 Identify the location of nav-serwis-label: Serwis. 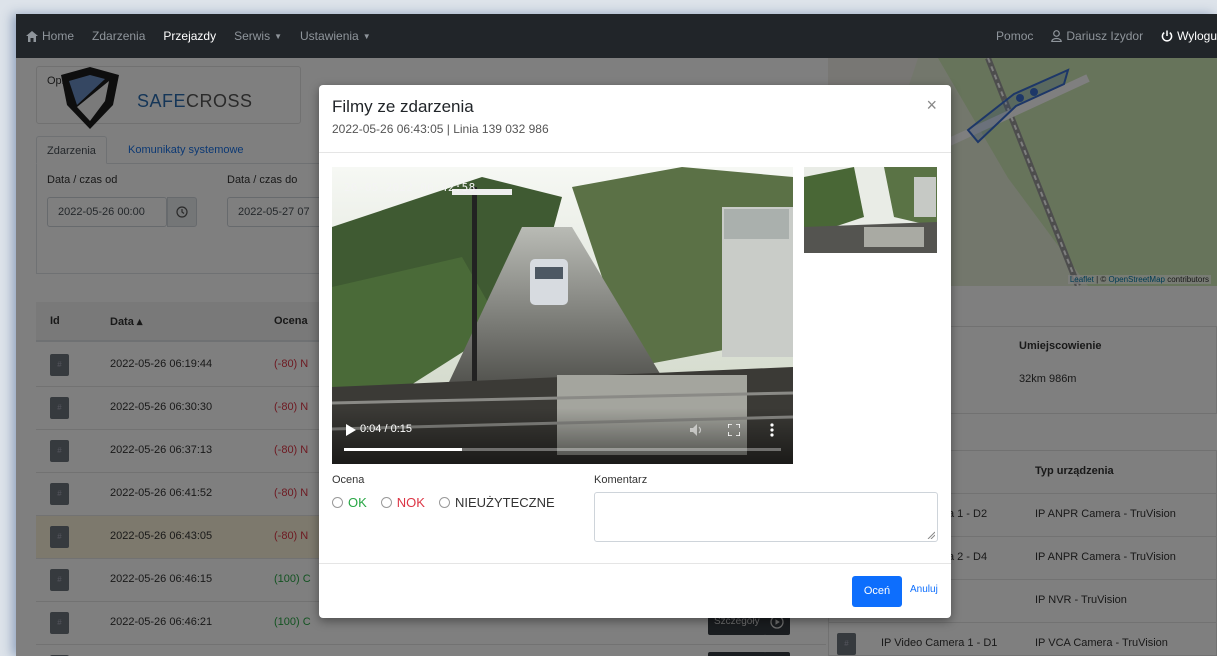
(252, 36).